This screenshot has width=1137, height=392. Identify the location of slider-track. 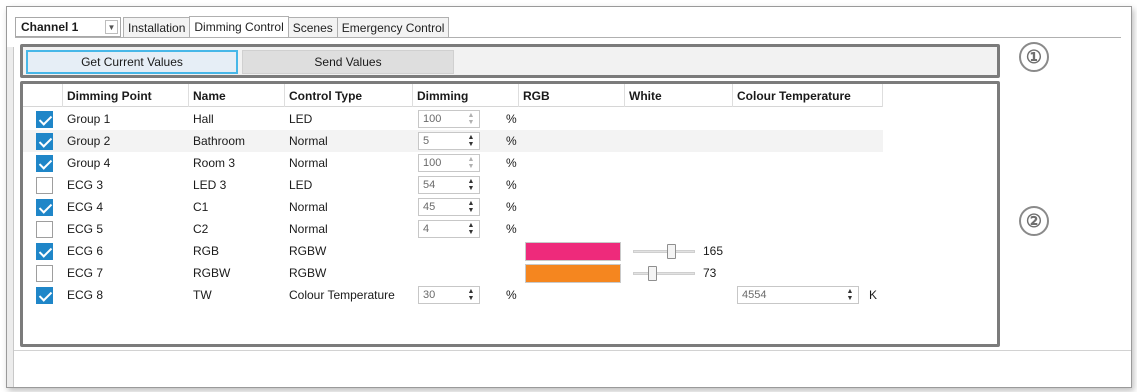
(664, 251).